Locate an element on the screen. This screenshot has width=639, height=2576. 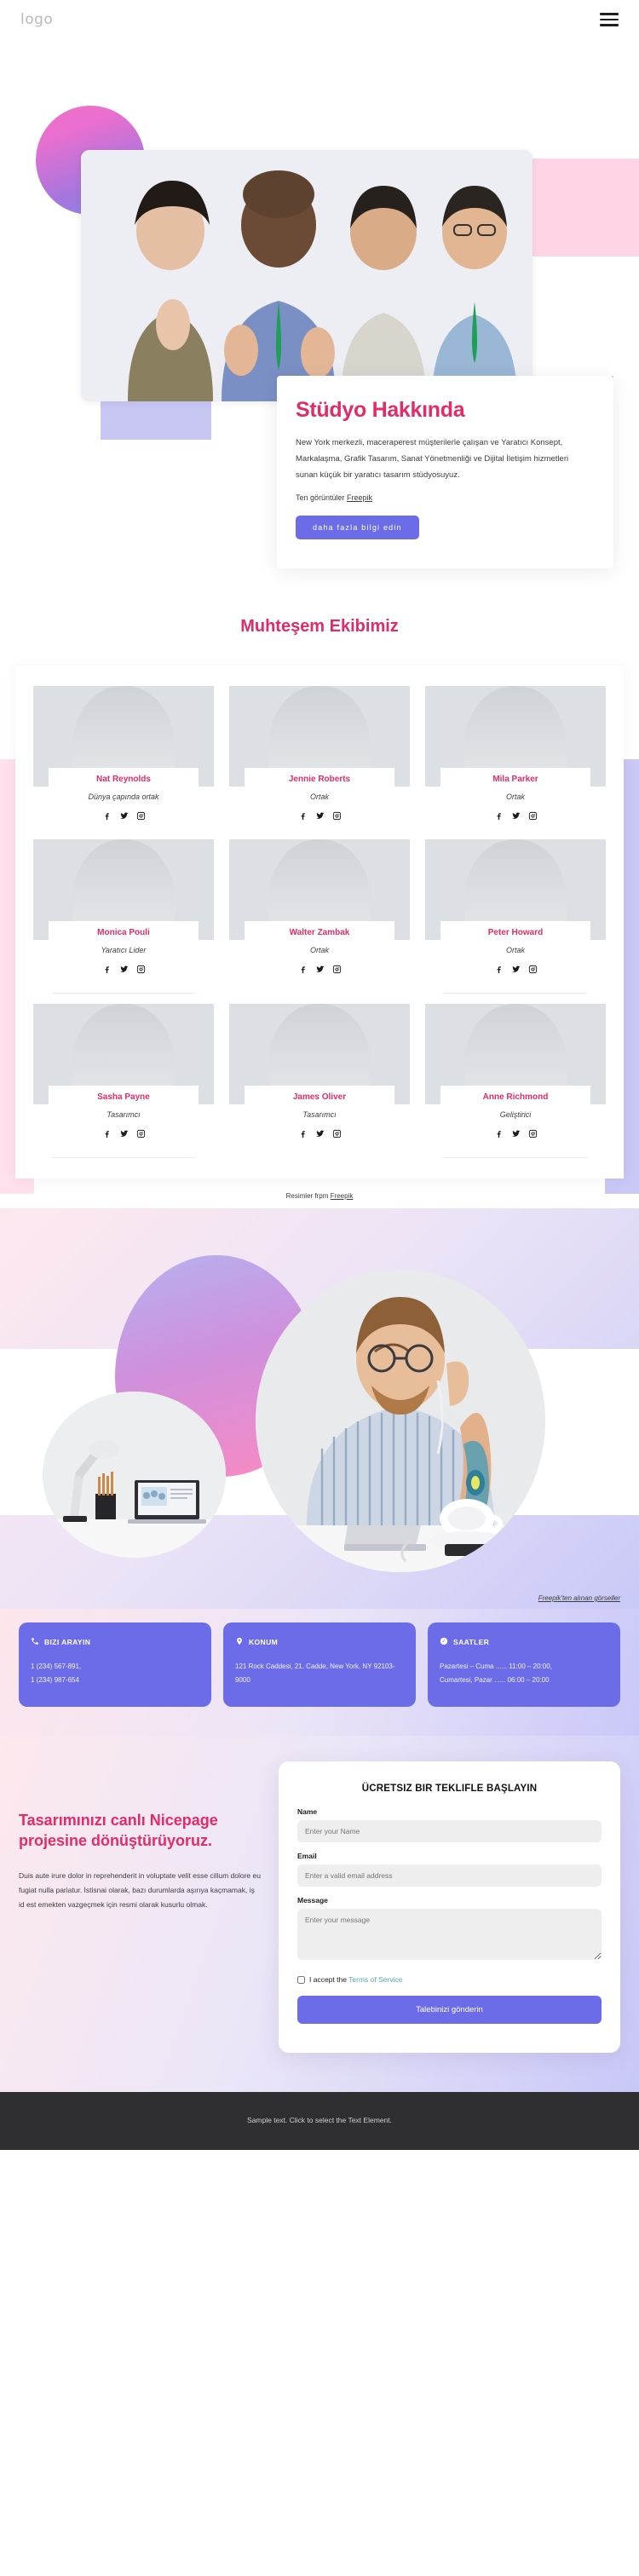
submit-button: Talebinizi gönderin is located at coordinates (449, 2010).